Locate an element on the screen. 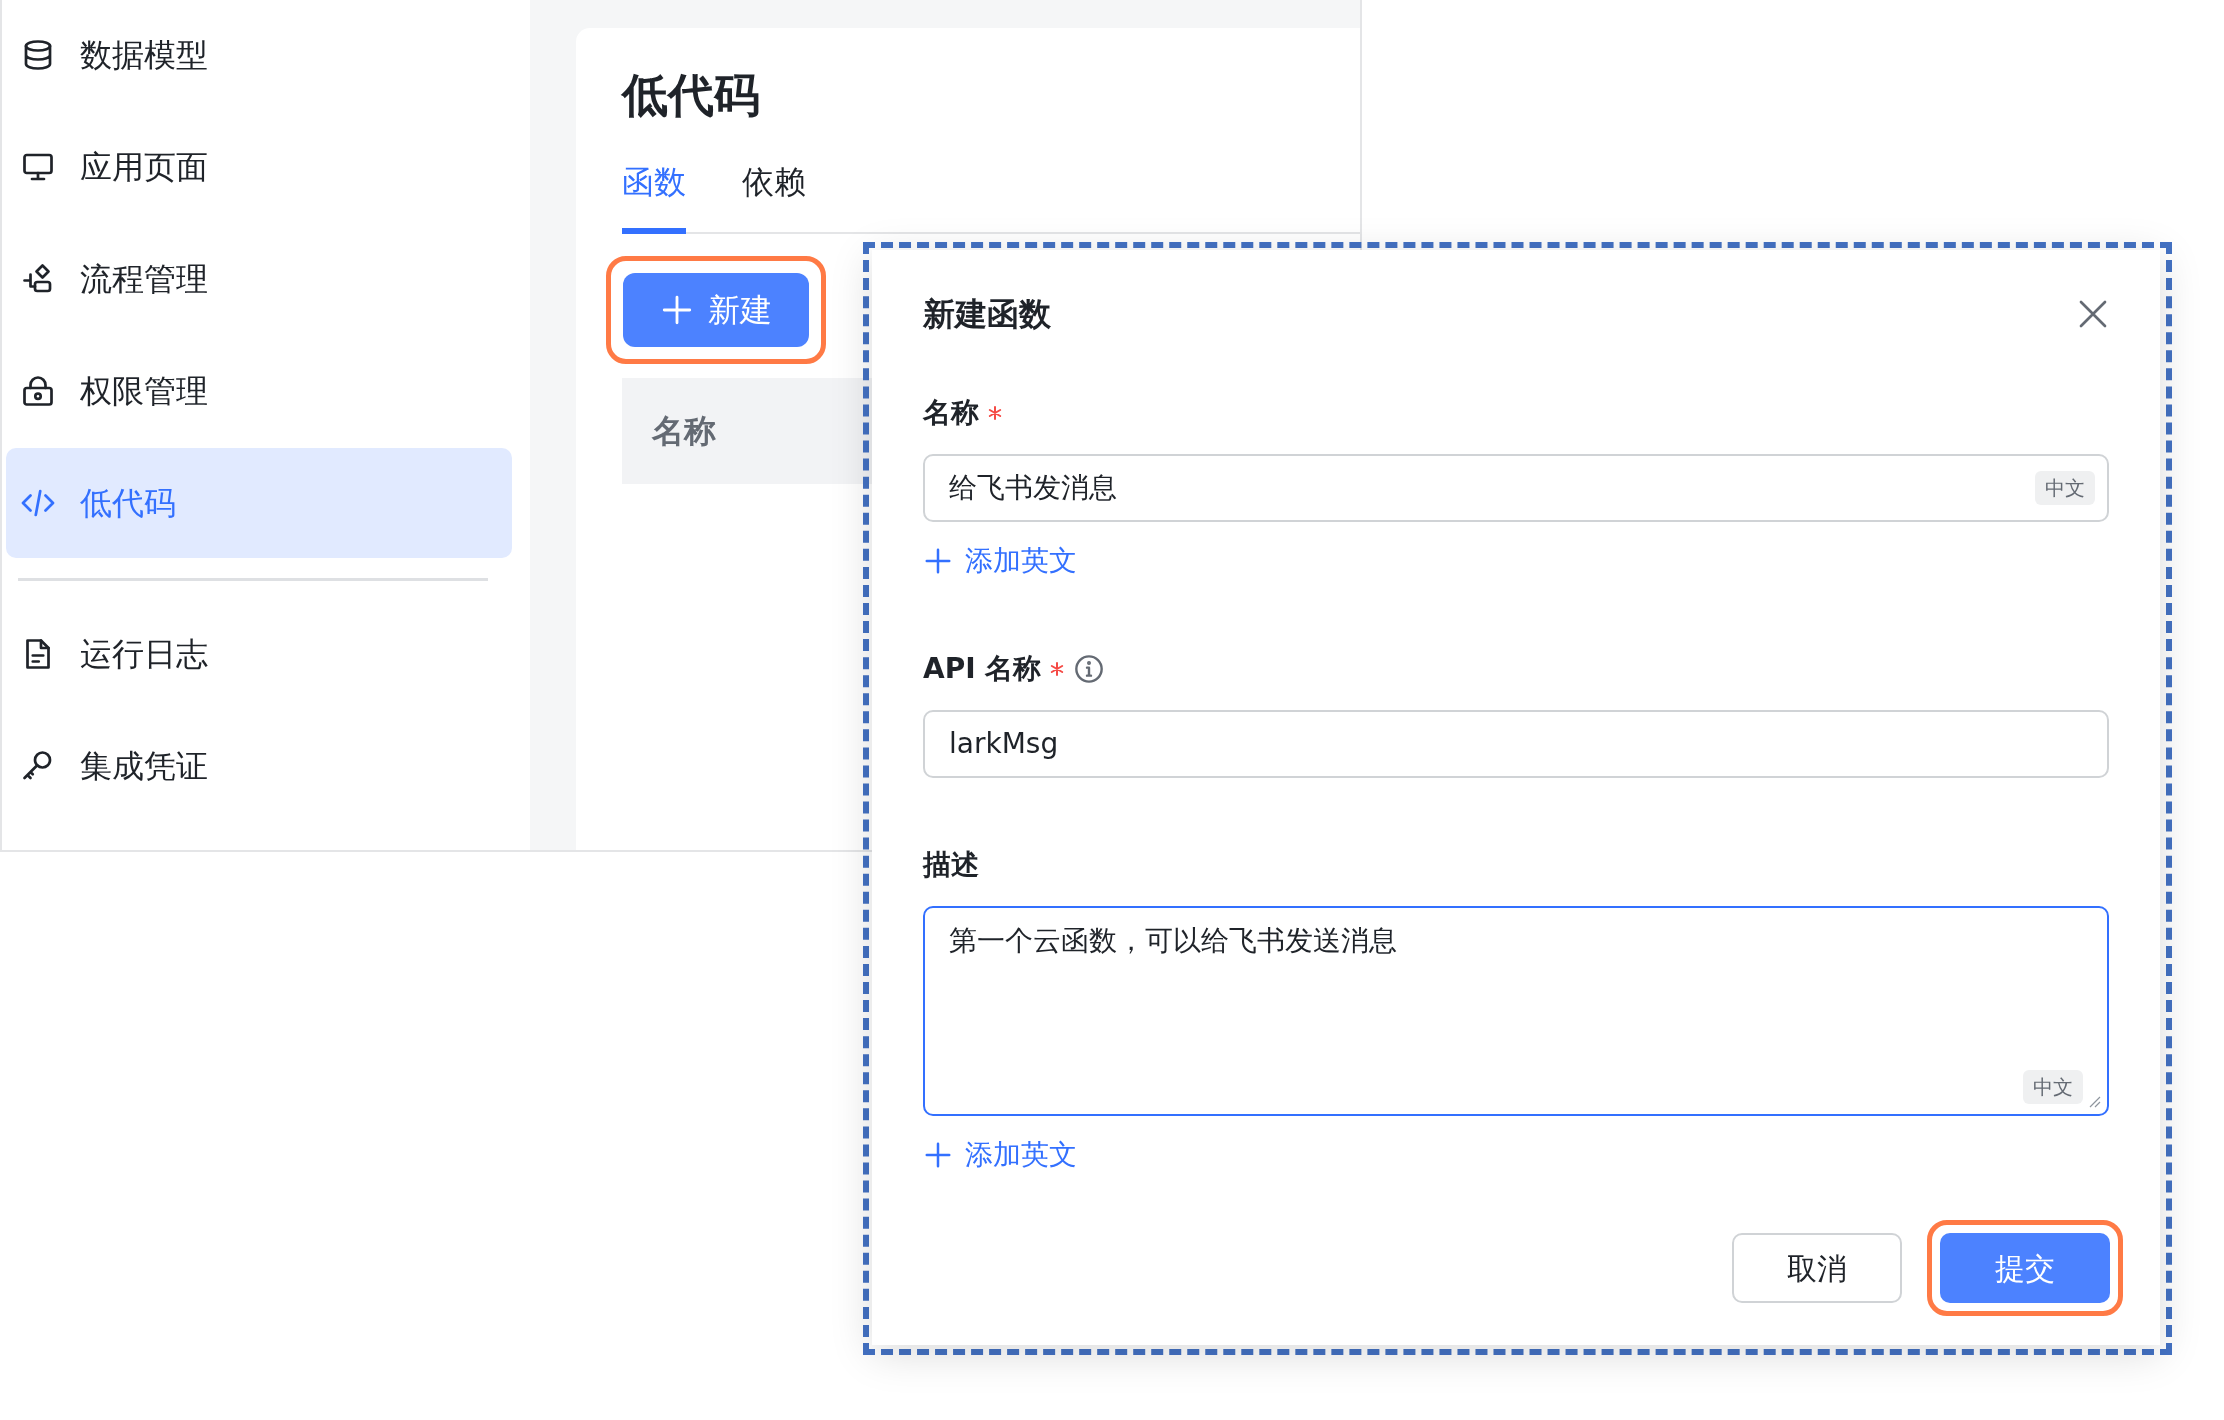 Image resolution: width=2224 pixels, height=1420 pixels. sidebar-item: 权限管理 is located at coordinates (259, 391).